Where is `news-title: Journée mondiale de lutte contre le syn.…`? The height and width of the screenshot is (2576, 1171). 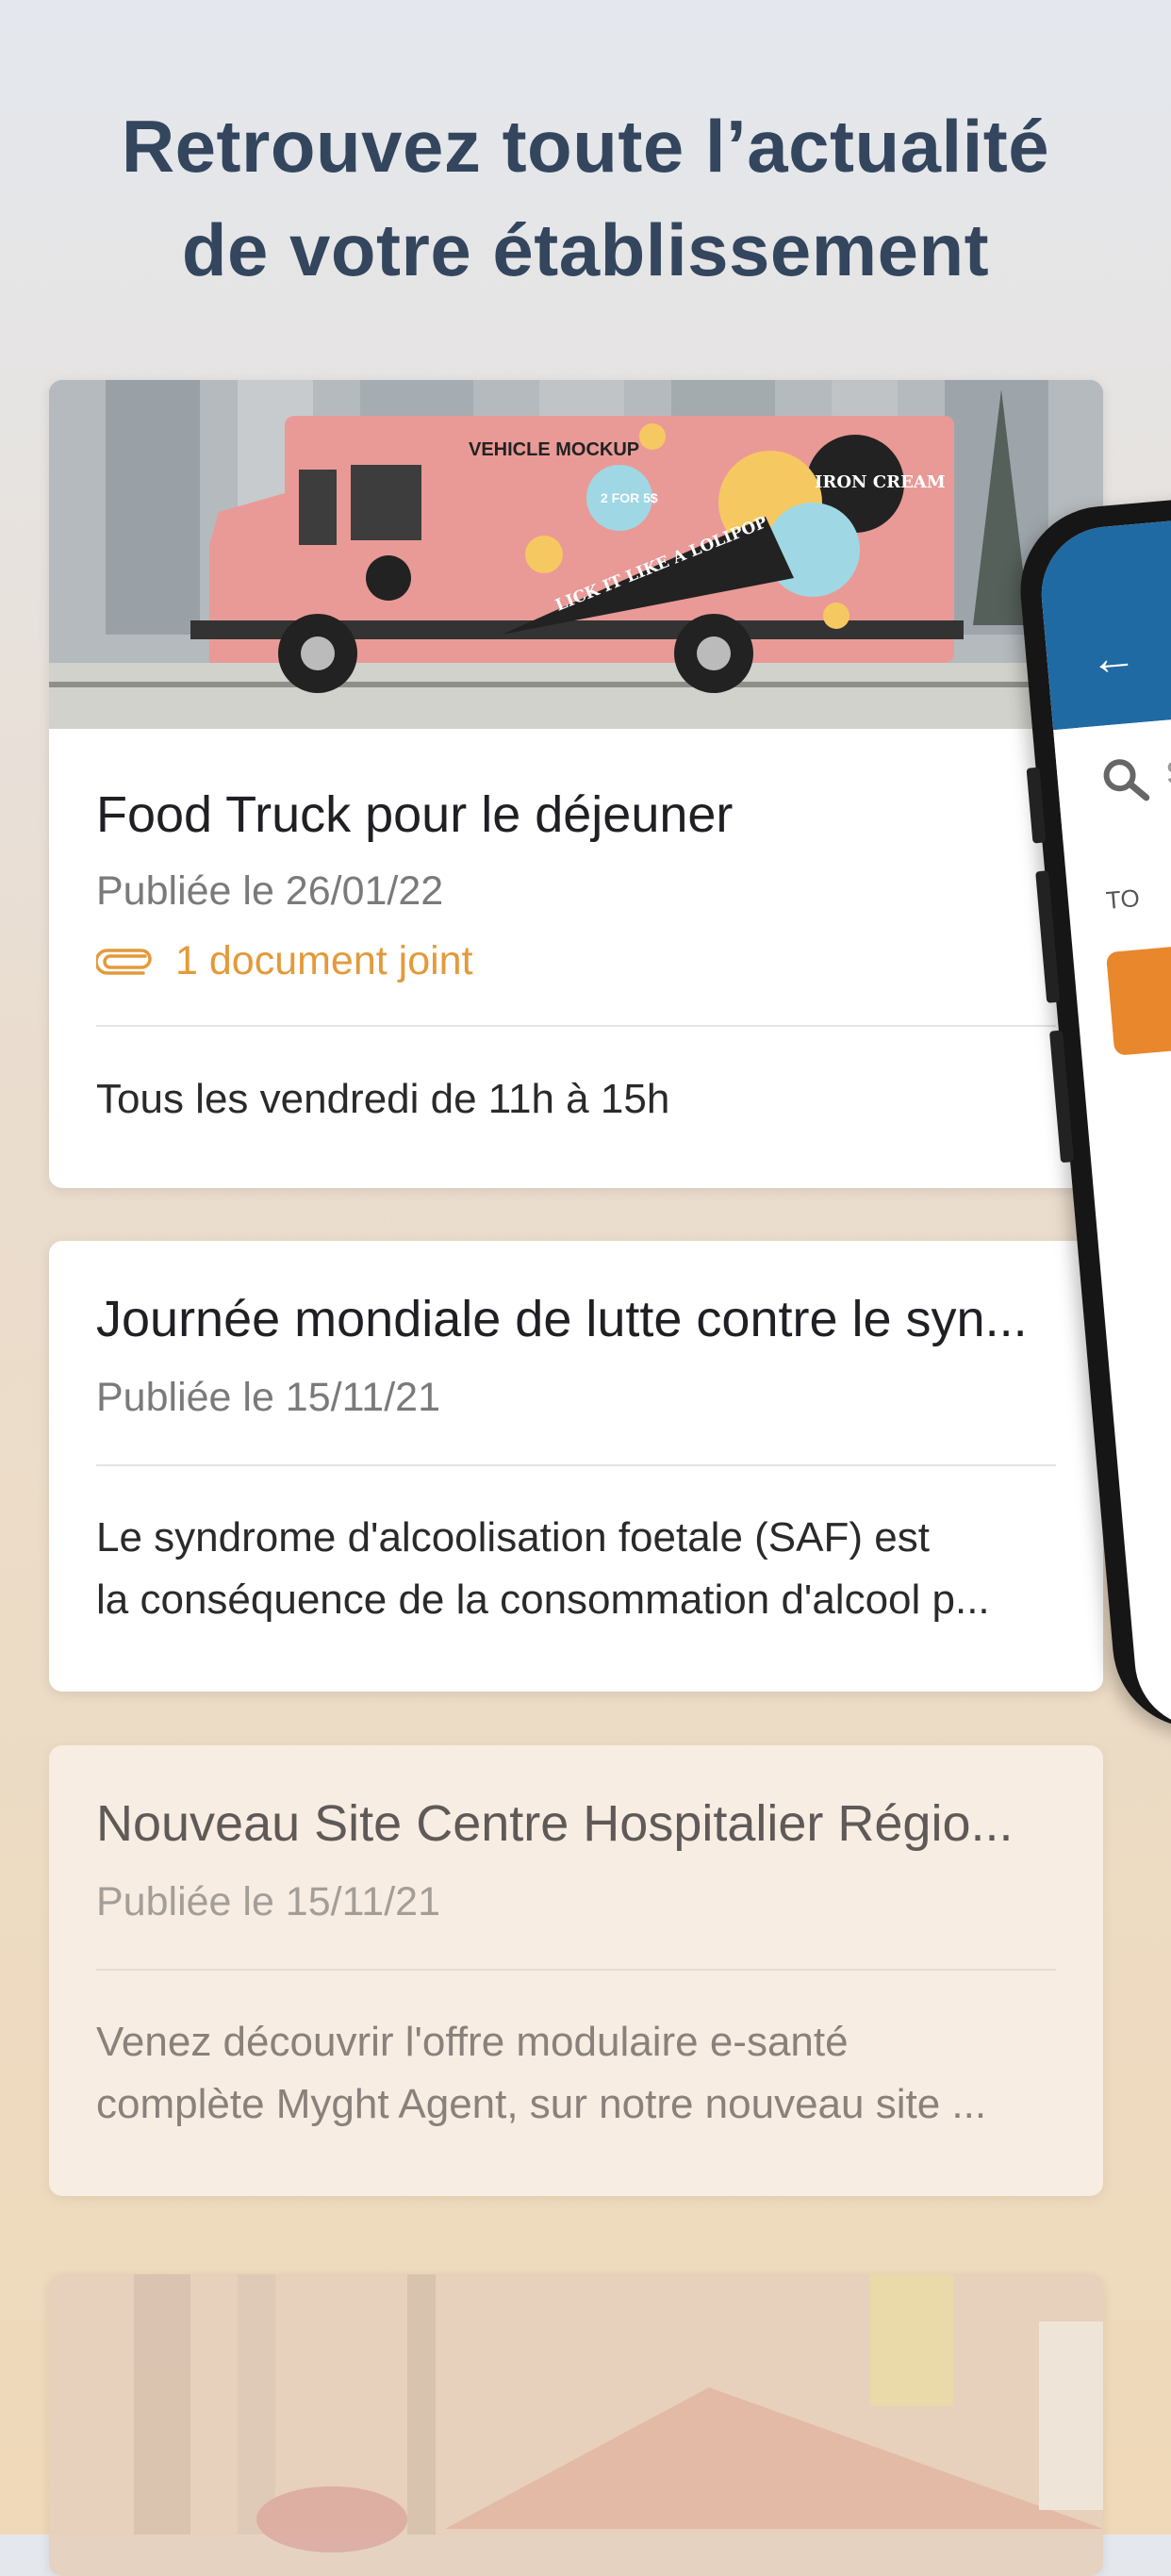
news-title: Journée mondiale de lutte contre le syn.… is located at coordinates (562, 1319).